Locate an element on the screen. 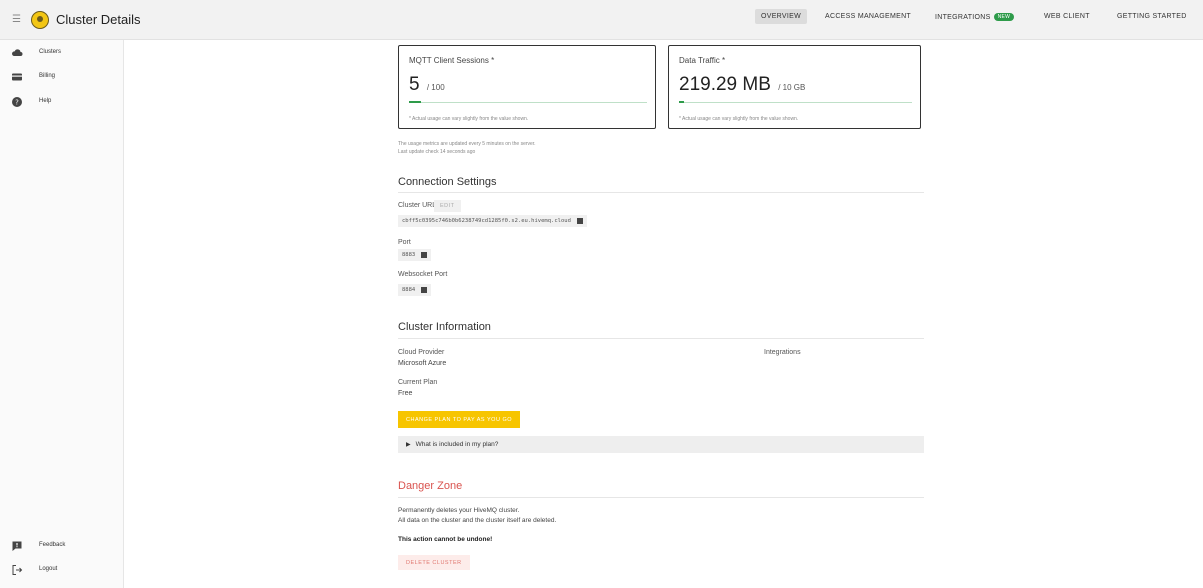 The height and width of the screenshot is (588, 1203). port-label: Port is located at coordinates (404, 242).